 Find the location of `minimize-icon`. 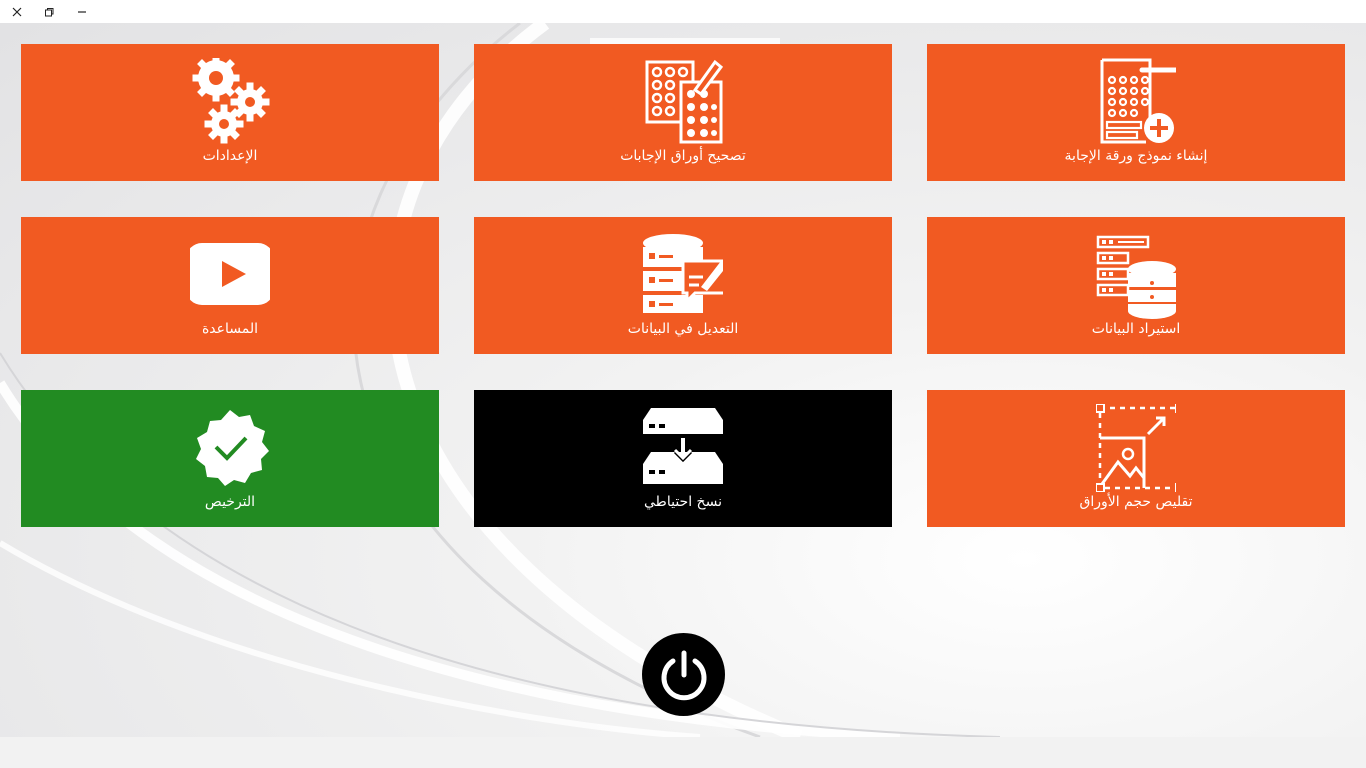

minimize-icon is located at coordinates (81, 11).